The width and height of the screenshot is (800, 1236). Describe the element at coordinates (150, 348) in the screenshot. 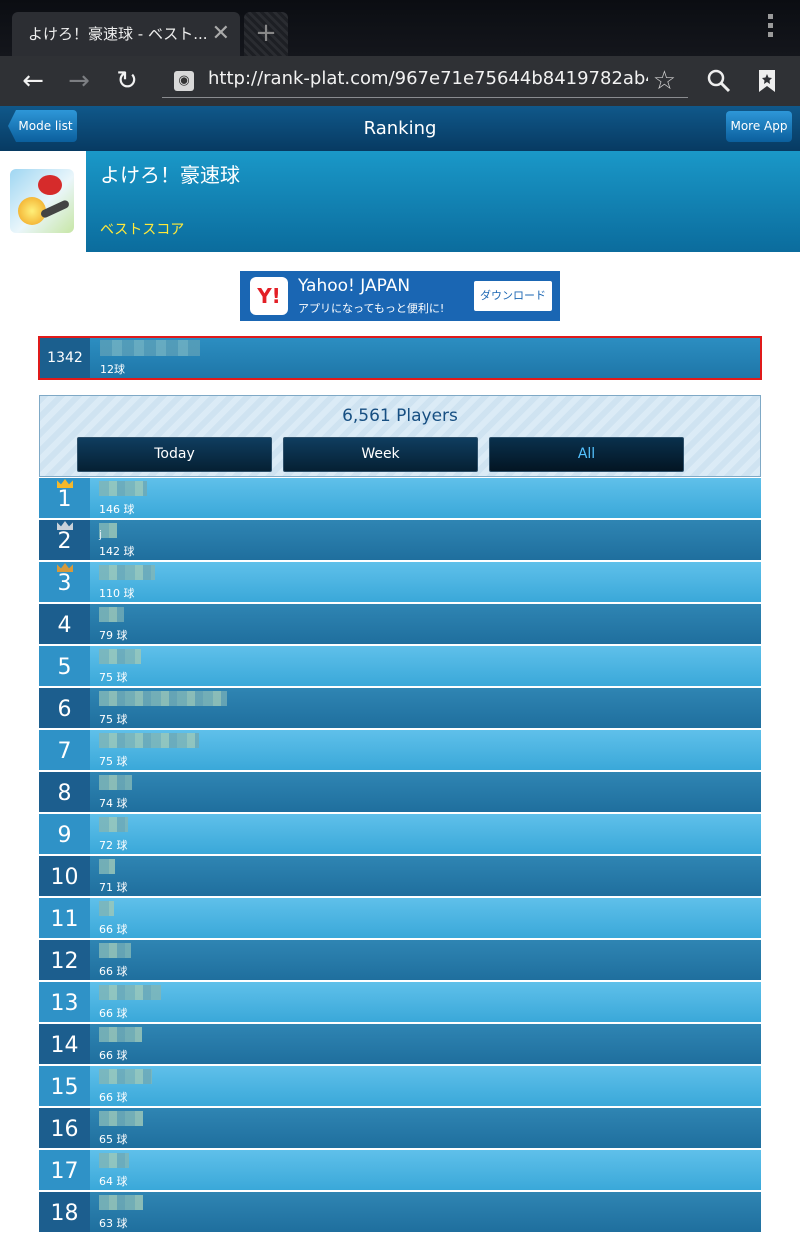

I see `my-name-blurred` at that location.